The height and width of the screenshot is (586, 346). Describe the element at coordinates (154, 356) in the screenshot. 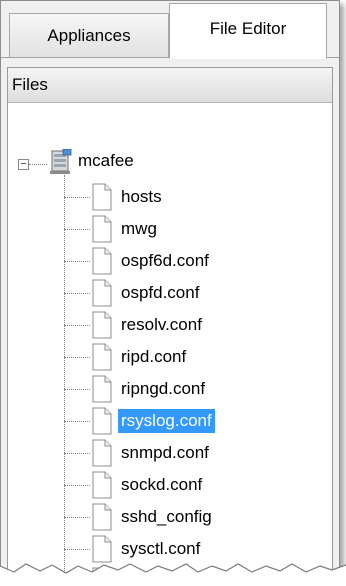

I see `tree-item-label: ripd.conf` at that location.